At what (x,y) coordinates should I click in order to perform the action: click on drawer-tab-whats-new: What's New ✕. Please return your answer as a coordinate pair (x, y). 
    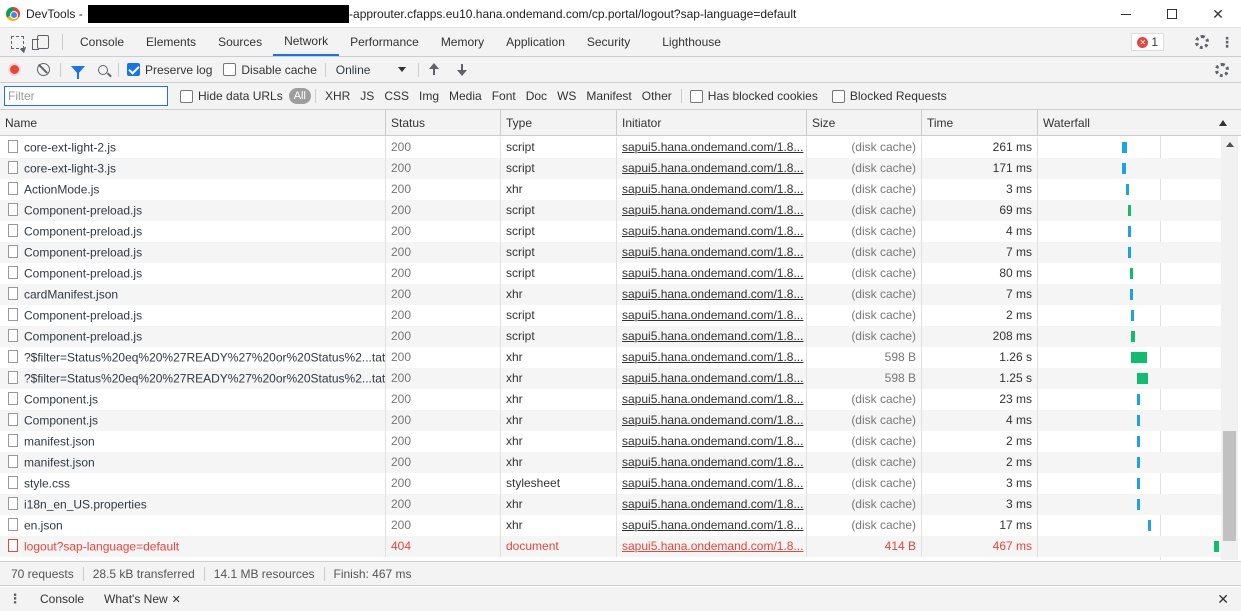
    Looking at the image, I should click on (142, 599).